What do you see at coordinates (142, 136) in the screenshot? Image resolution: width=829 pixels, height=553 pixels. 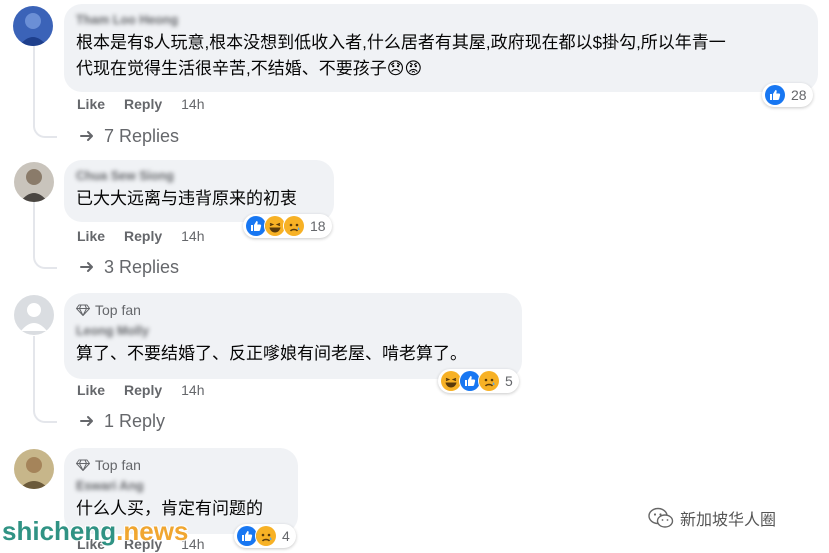 I see `replies-label: 7 Replies` at bounding box center [142, 136].